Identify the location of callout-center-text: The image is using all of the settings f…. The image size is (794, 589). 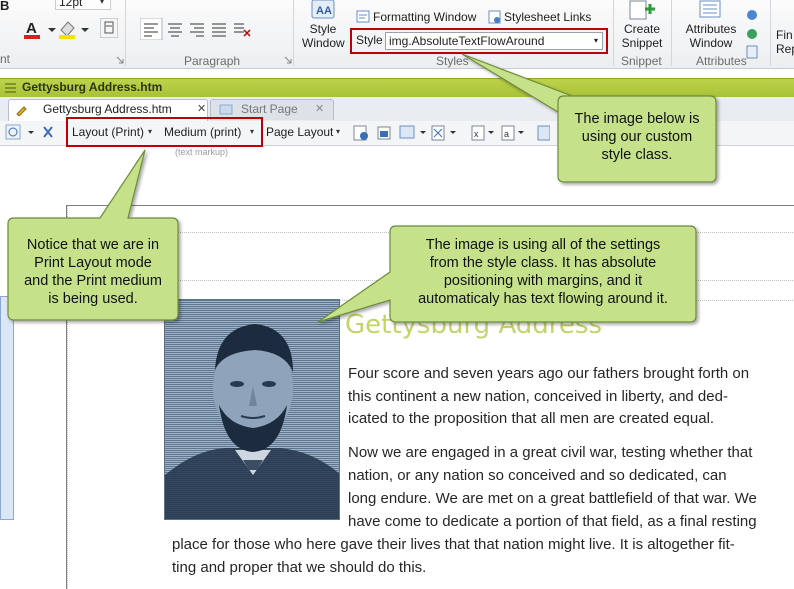
(543, 272).